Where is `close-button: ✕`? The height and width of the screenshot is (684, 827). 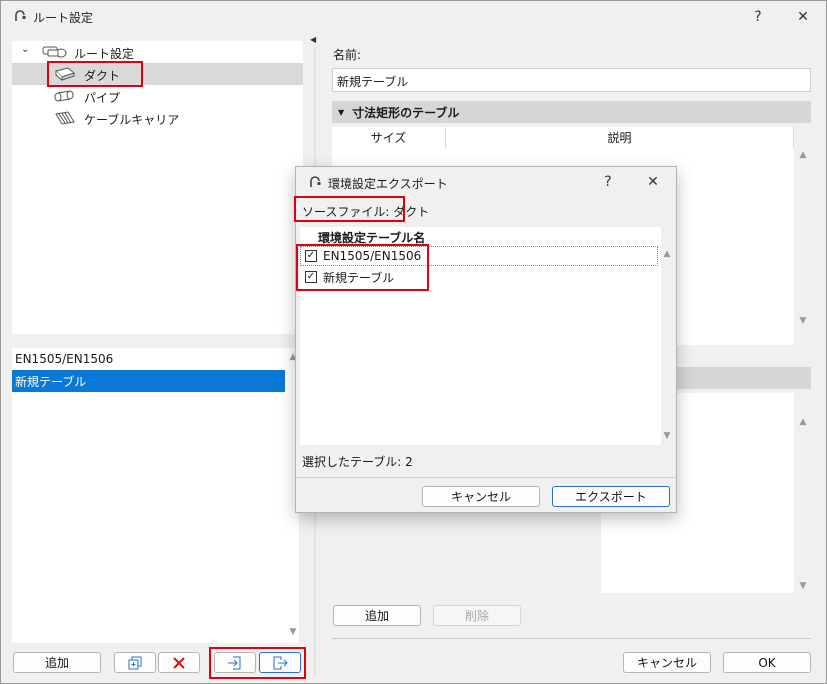
close-button: ✕ is located at coordinates (803, 17).